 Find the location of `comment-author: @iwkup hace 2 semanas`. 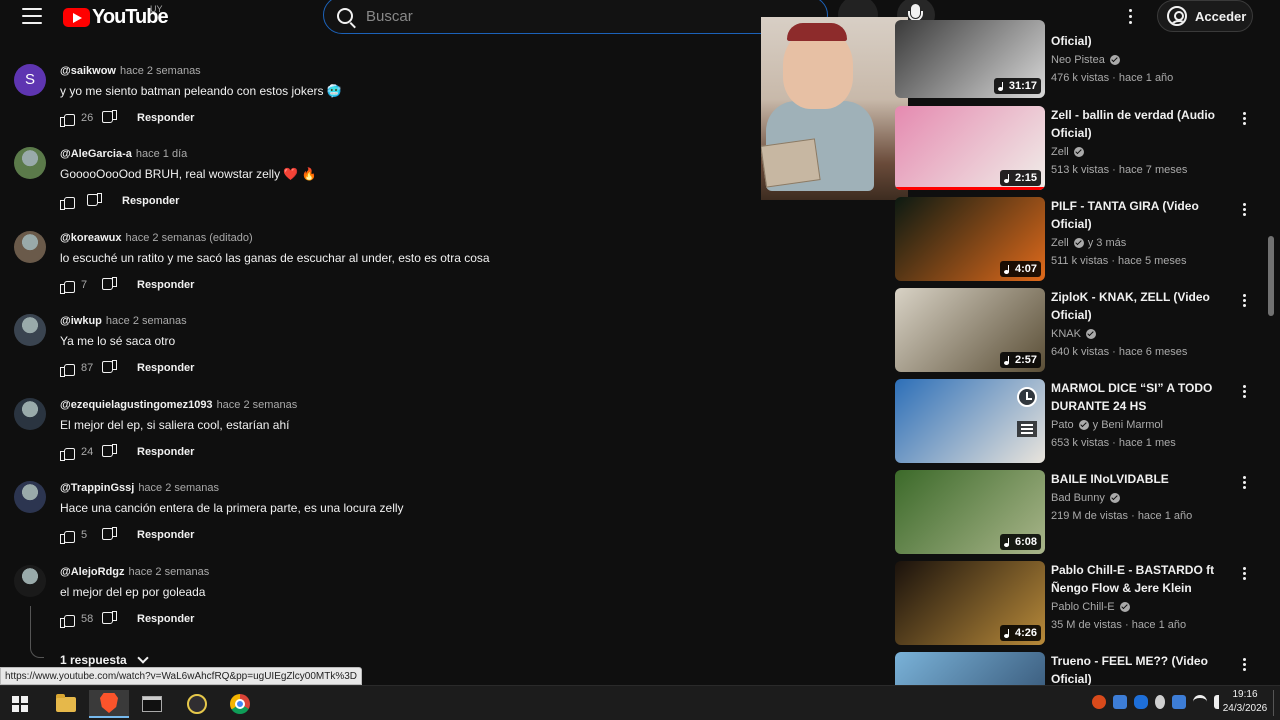

comment-author: @iwkup hace 2 semanas is located at coordinates (123, 321).